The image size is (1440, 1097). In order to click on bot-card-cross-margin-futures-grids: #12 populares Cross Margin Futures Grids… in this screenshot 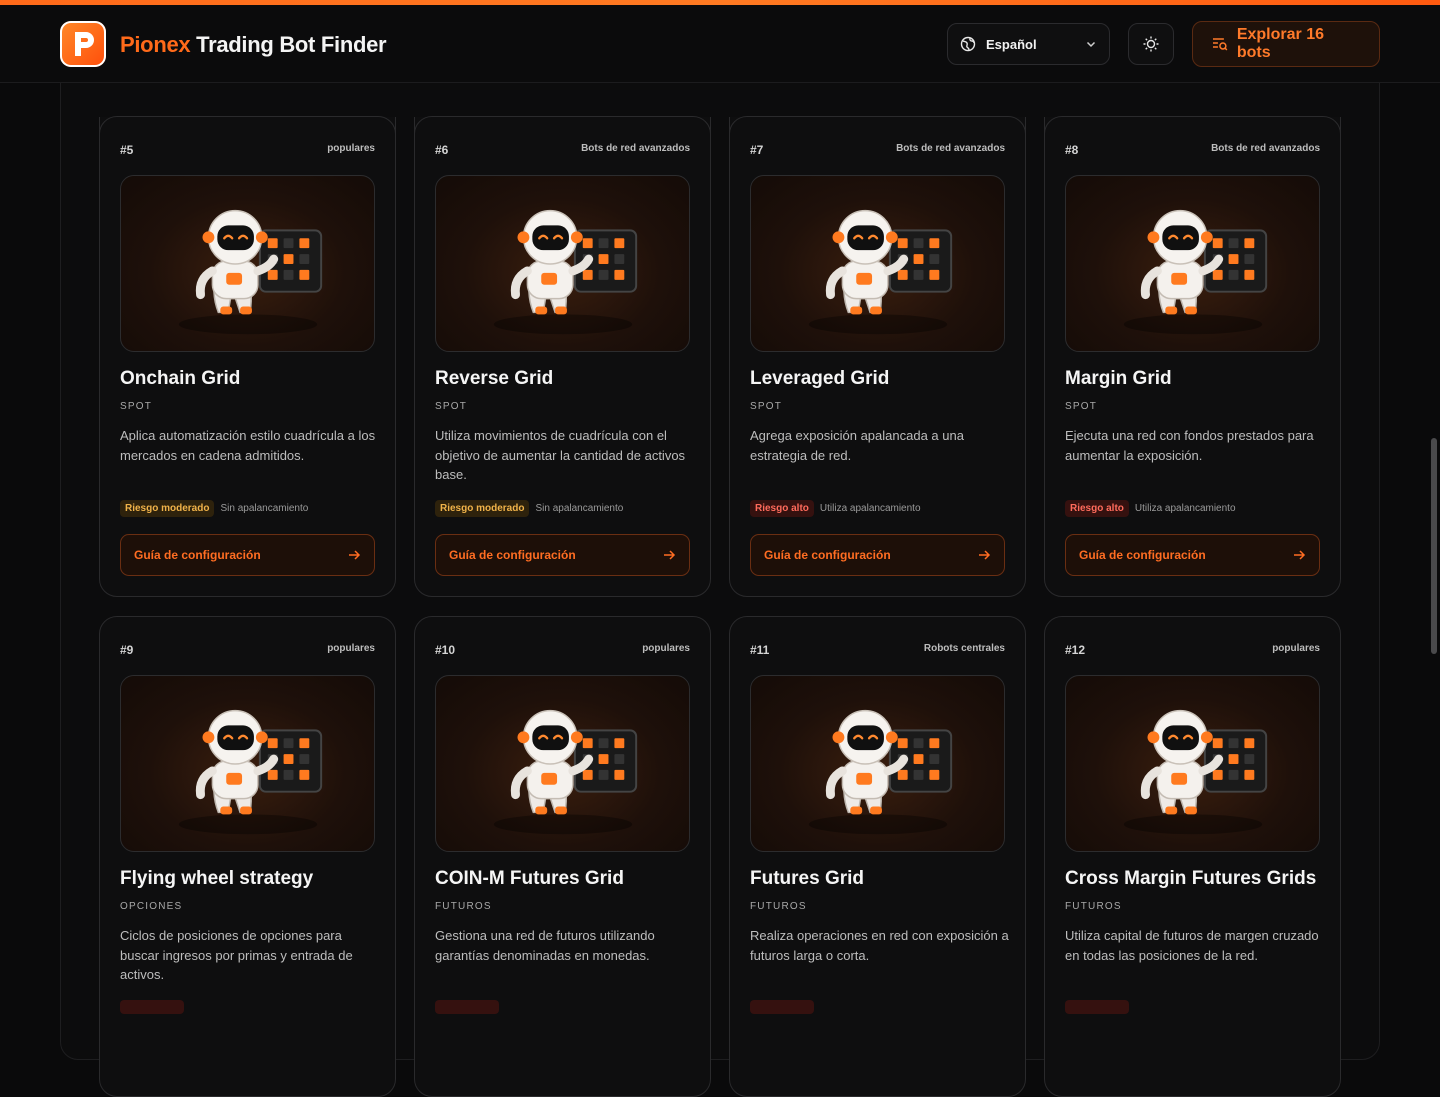, I will do `click(1192, 856)`.